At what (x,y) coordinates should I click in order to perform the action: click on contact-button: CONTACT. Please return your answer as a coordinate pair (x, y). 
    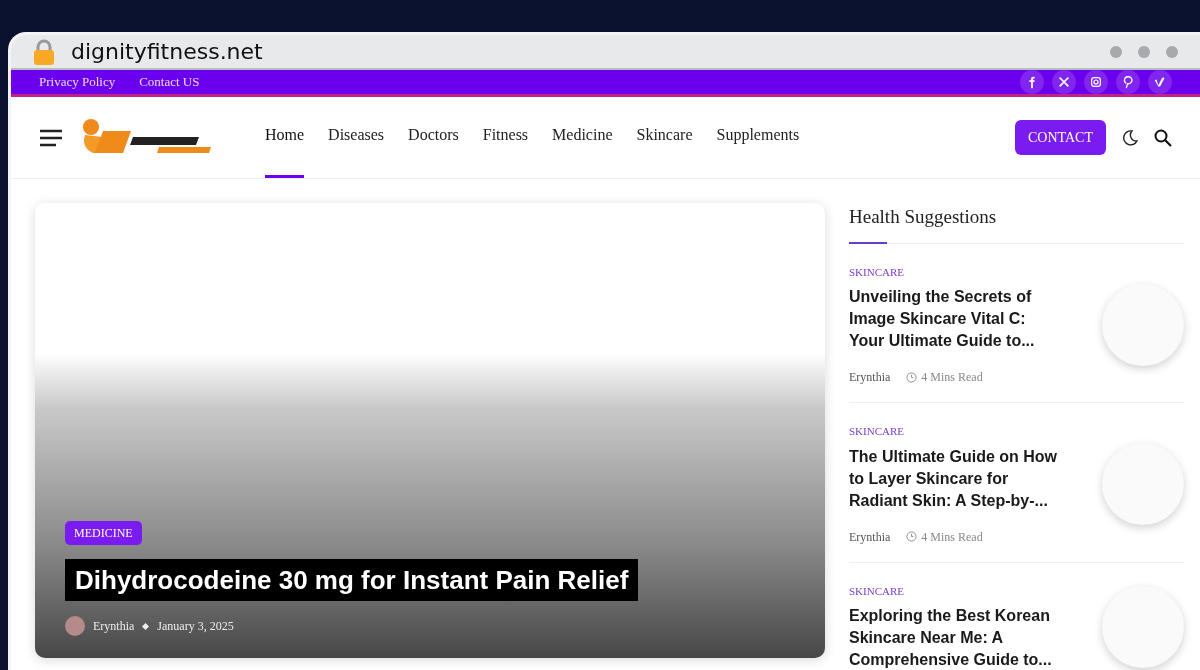
    Looking at the image, I should click on (1060, 137).